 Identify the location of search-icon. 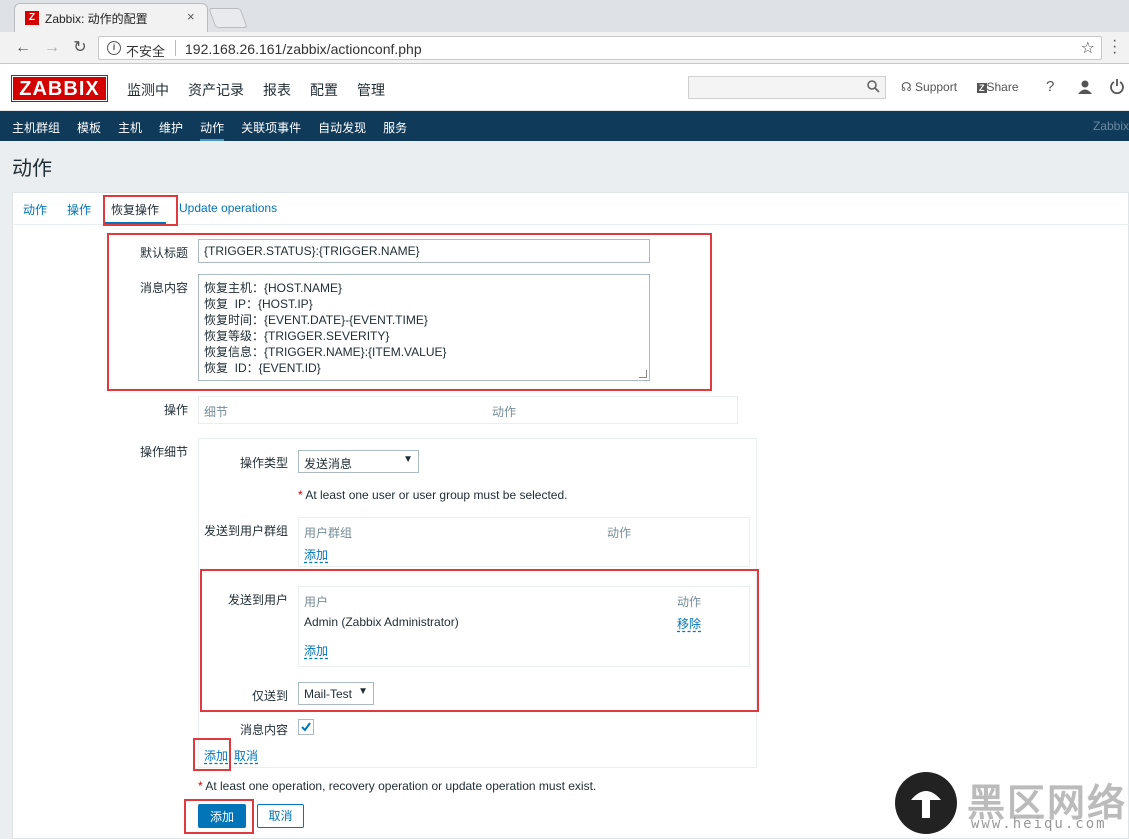
(873, 86).